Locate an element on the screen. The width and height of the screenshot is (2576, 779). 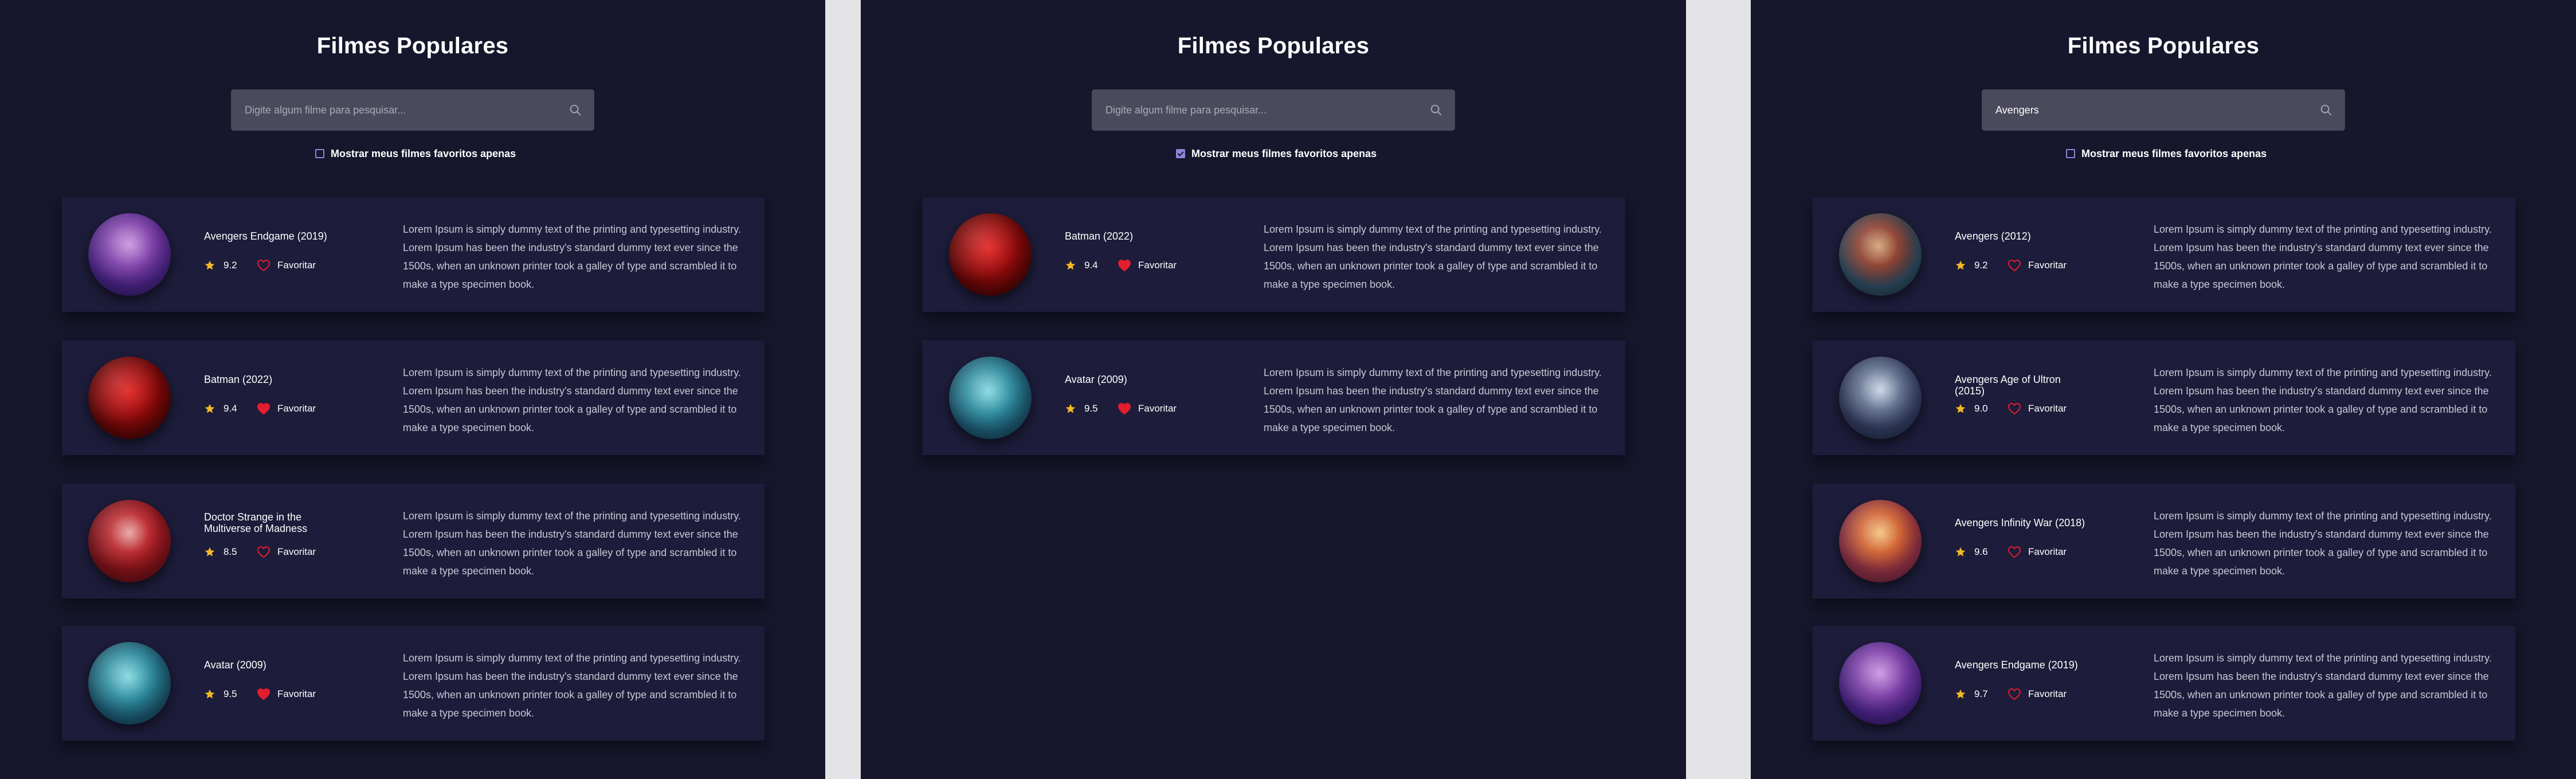
movie-title: Avatar (2009) is located at coordinates (1096, 379).